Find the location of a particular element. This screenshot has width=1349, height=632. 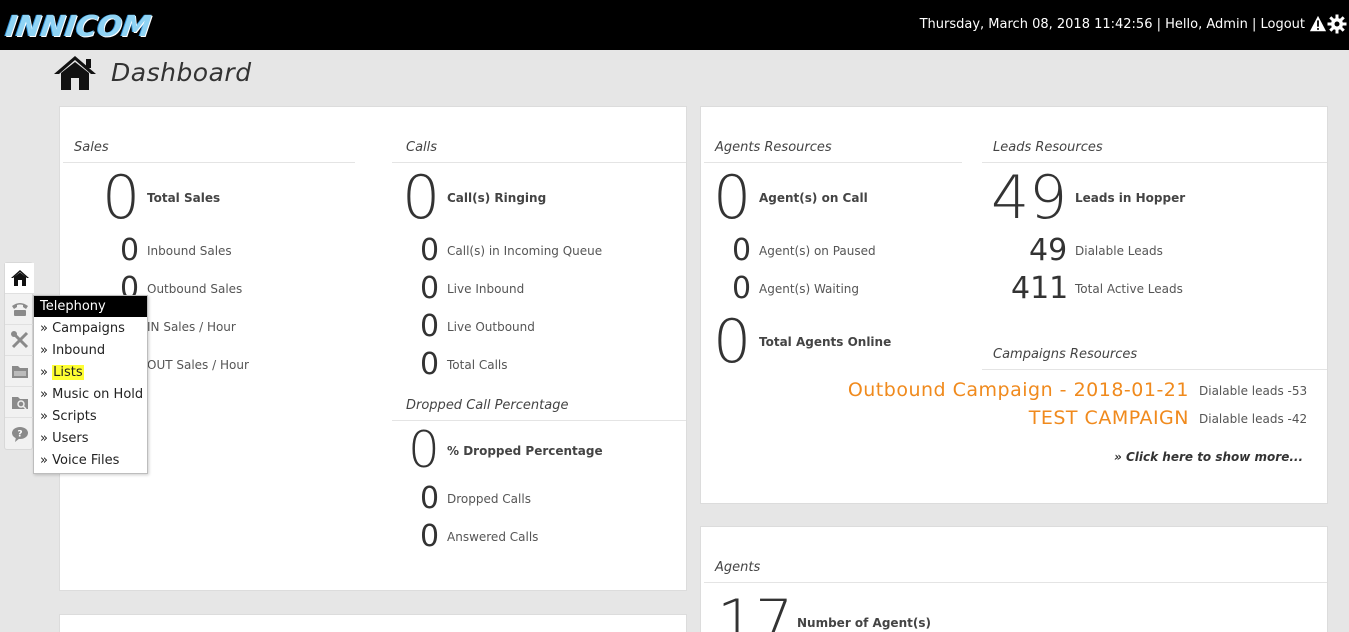

leads-resources-title: Leads Resources is located at coordinates (1048, 147).